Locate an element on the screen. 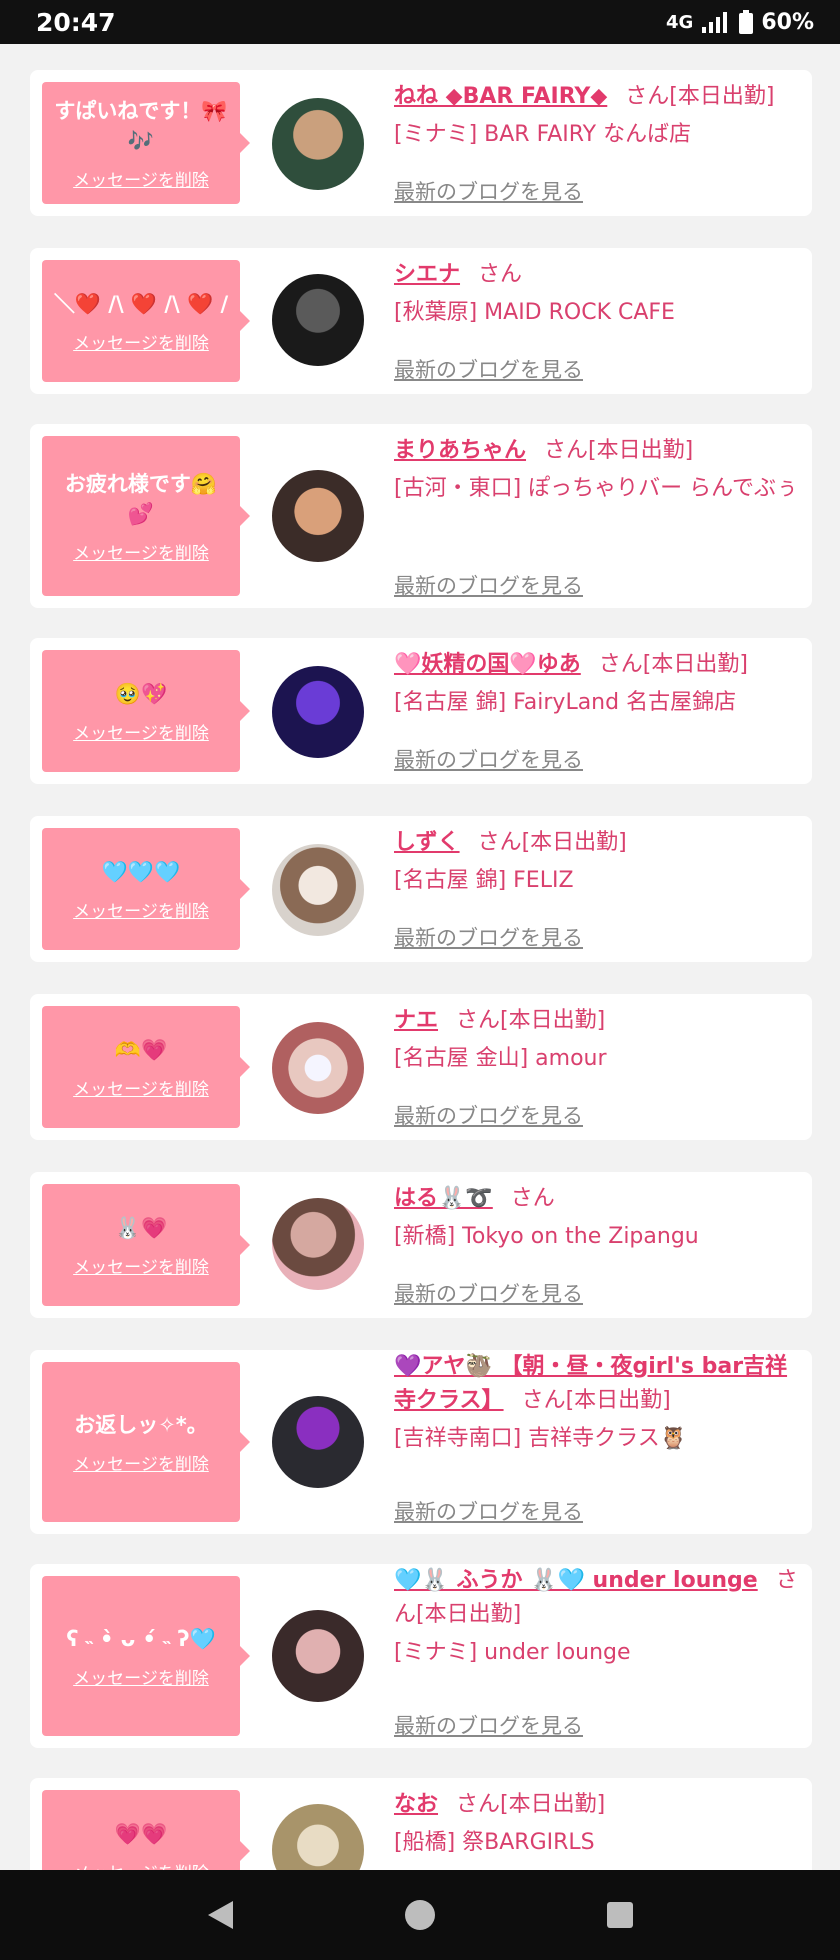 This screenshot has height=1960, width=840. message-text: 🐰💗 is located at coordinates (141, 1227).